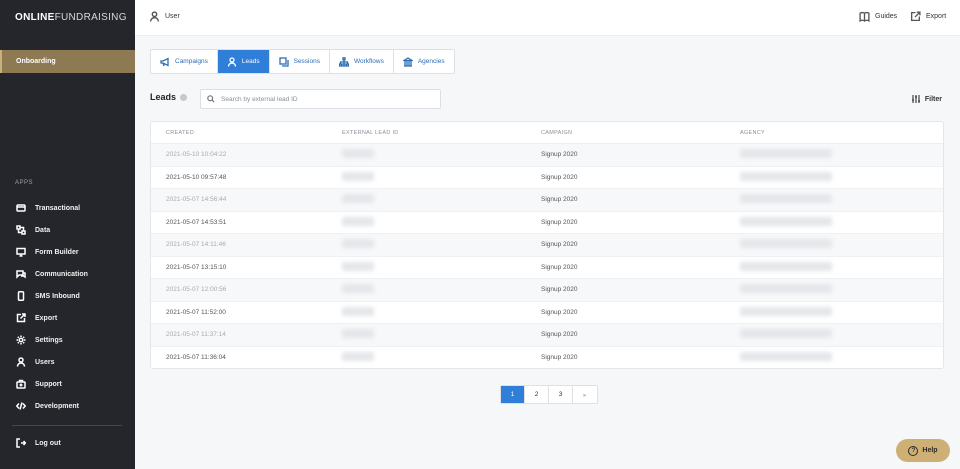 Image resolution: width=960 pixels, height=469 pixels. Describe the element at coordinates (321, 99) in the screenshot. I see `search-input` at that location.